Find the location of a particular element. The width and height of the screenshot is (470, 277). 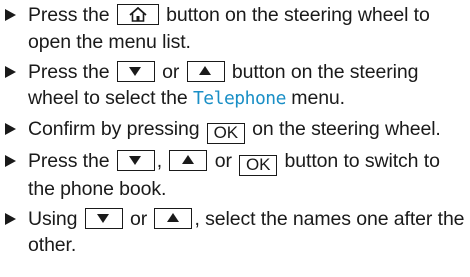

step-text: Confirm by pressing is located at coordinates (116, 129).